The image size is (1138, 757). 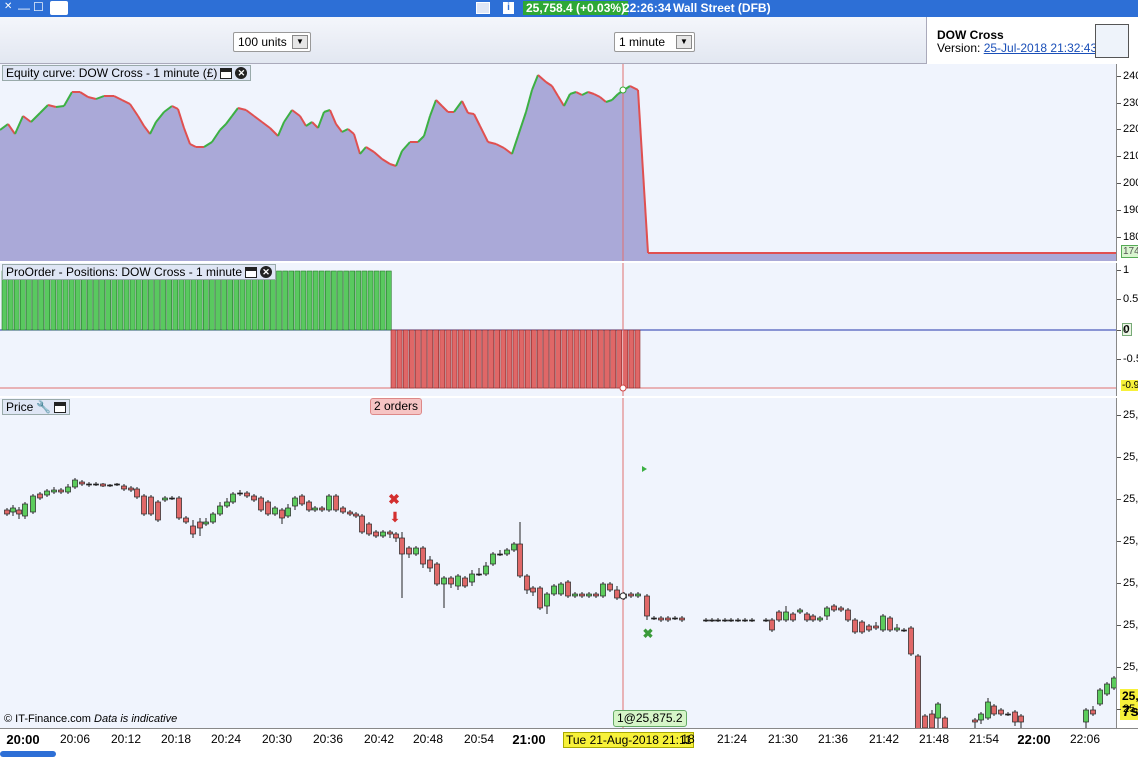 What do you see at coordinates (1129, 251) in the screenshot?
I see `equity-last-tag: 174` at bounding box center [1129, 251].